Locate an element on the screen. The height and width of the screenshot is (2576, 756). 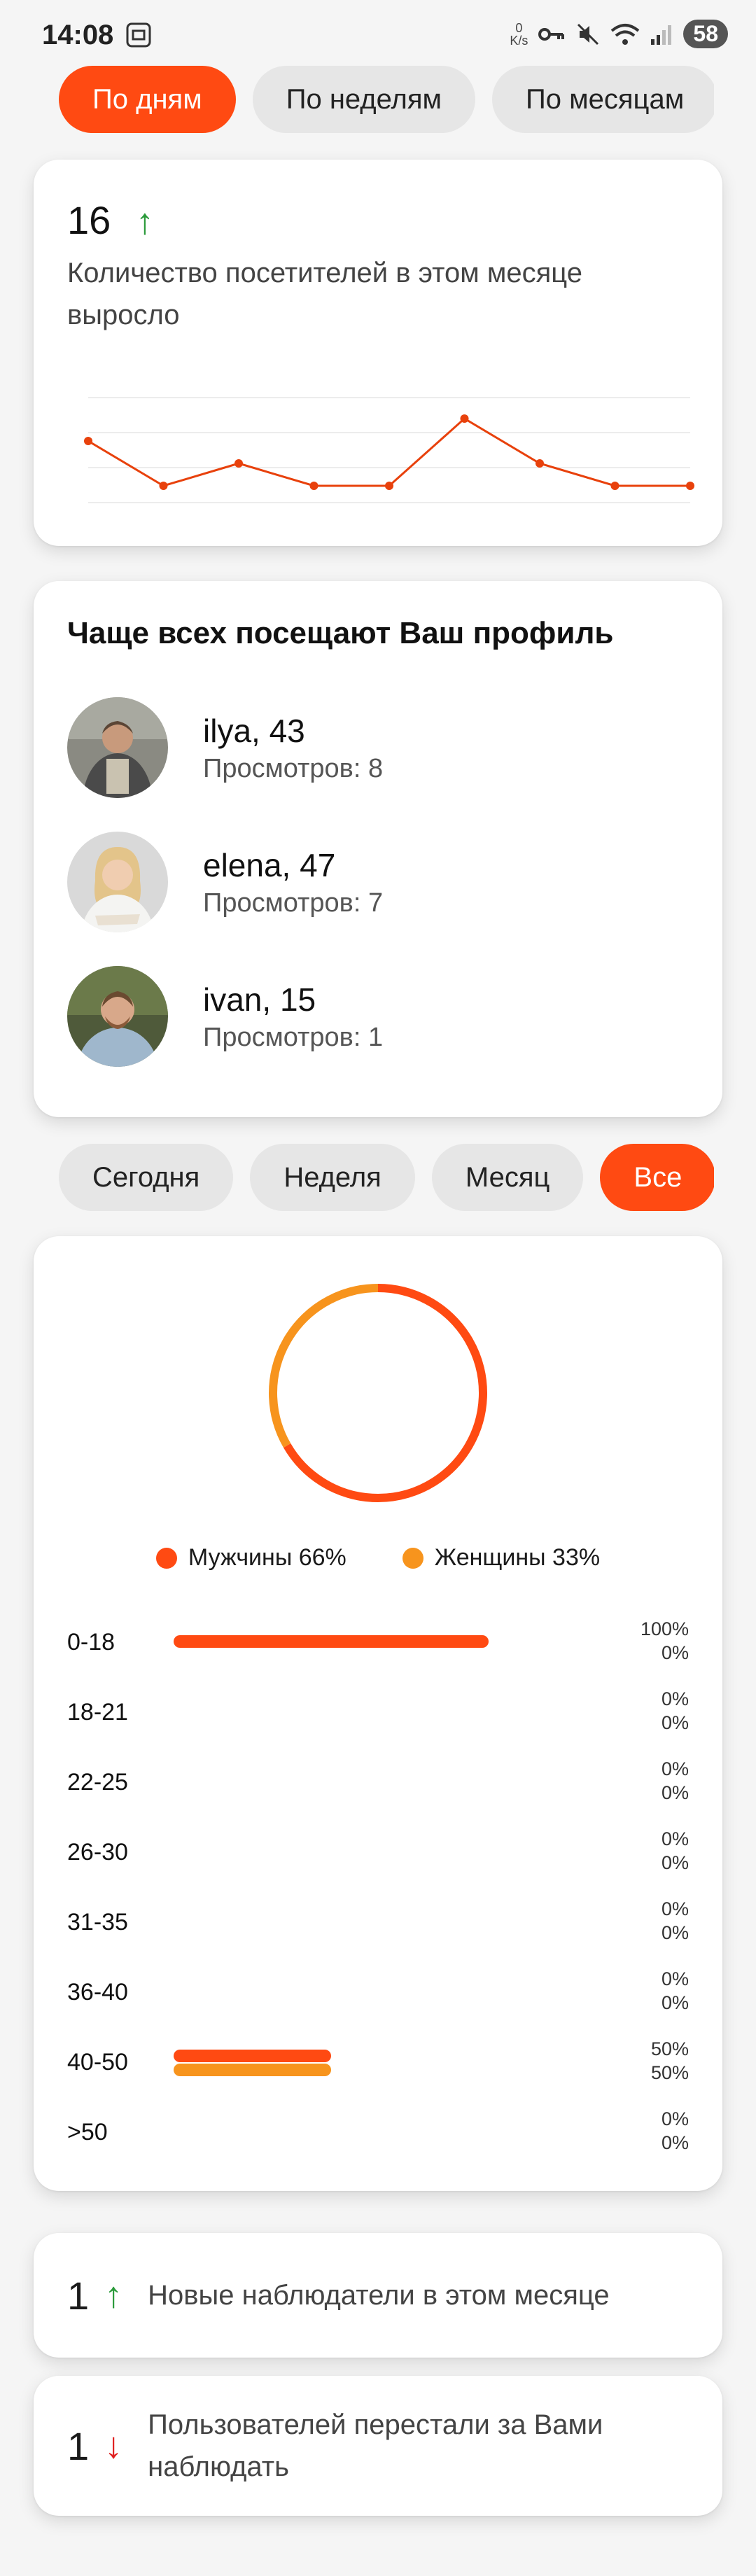
age-row: 22-25 0% 0% is located at coordinates (378, 1782).